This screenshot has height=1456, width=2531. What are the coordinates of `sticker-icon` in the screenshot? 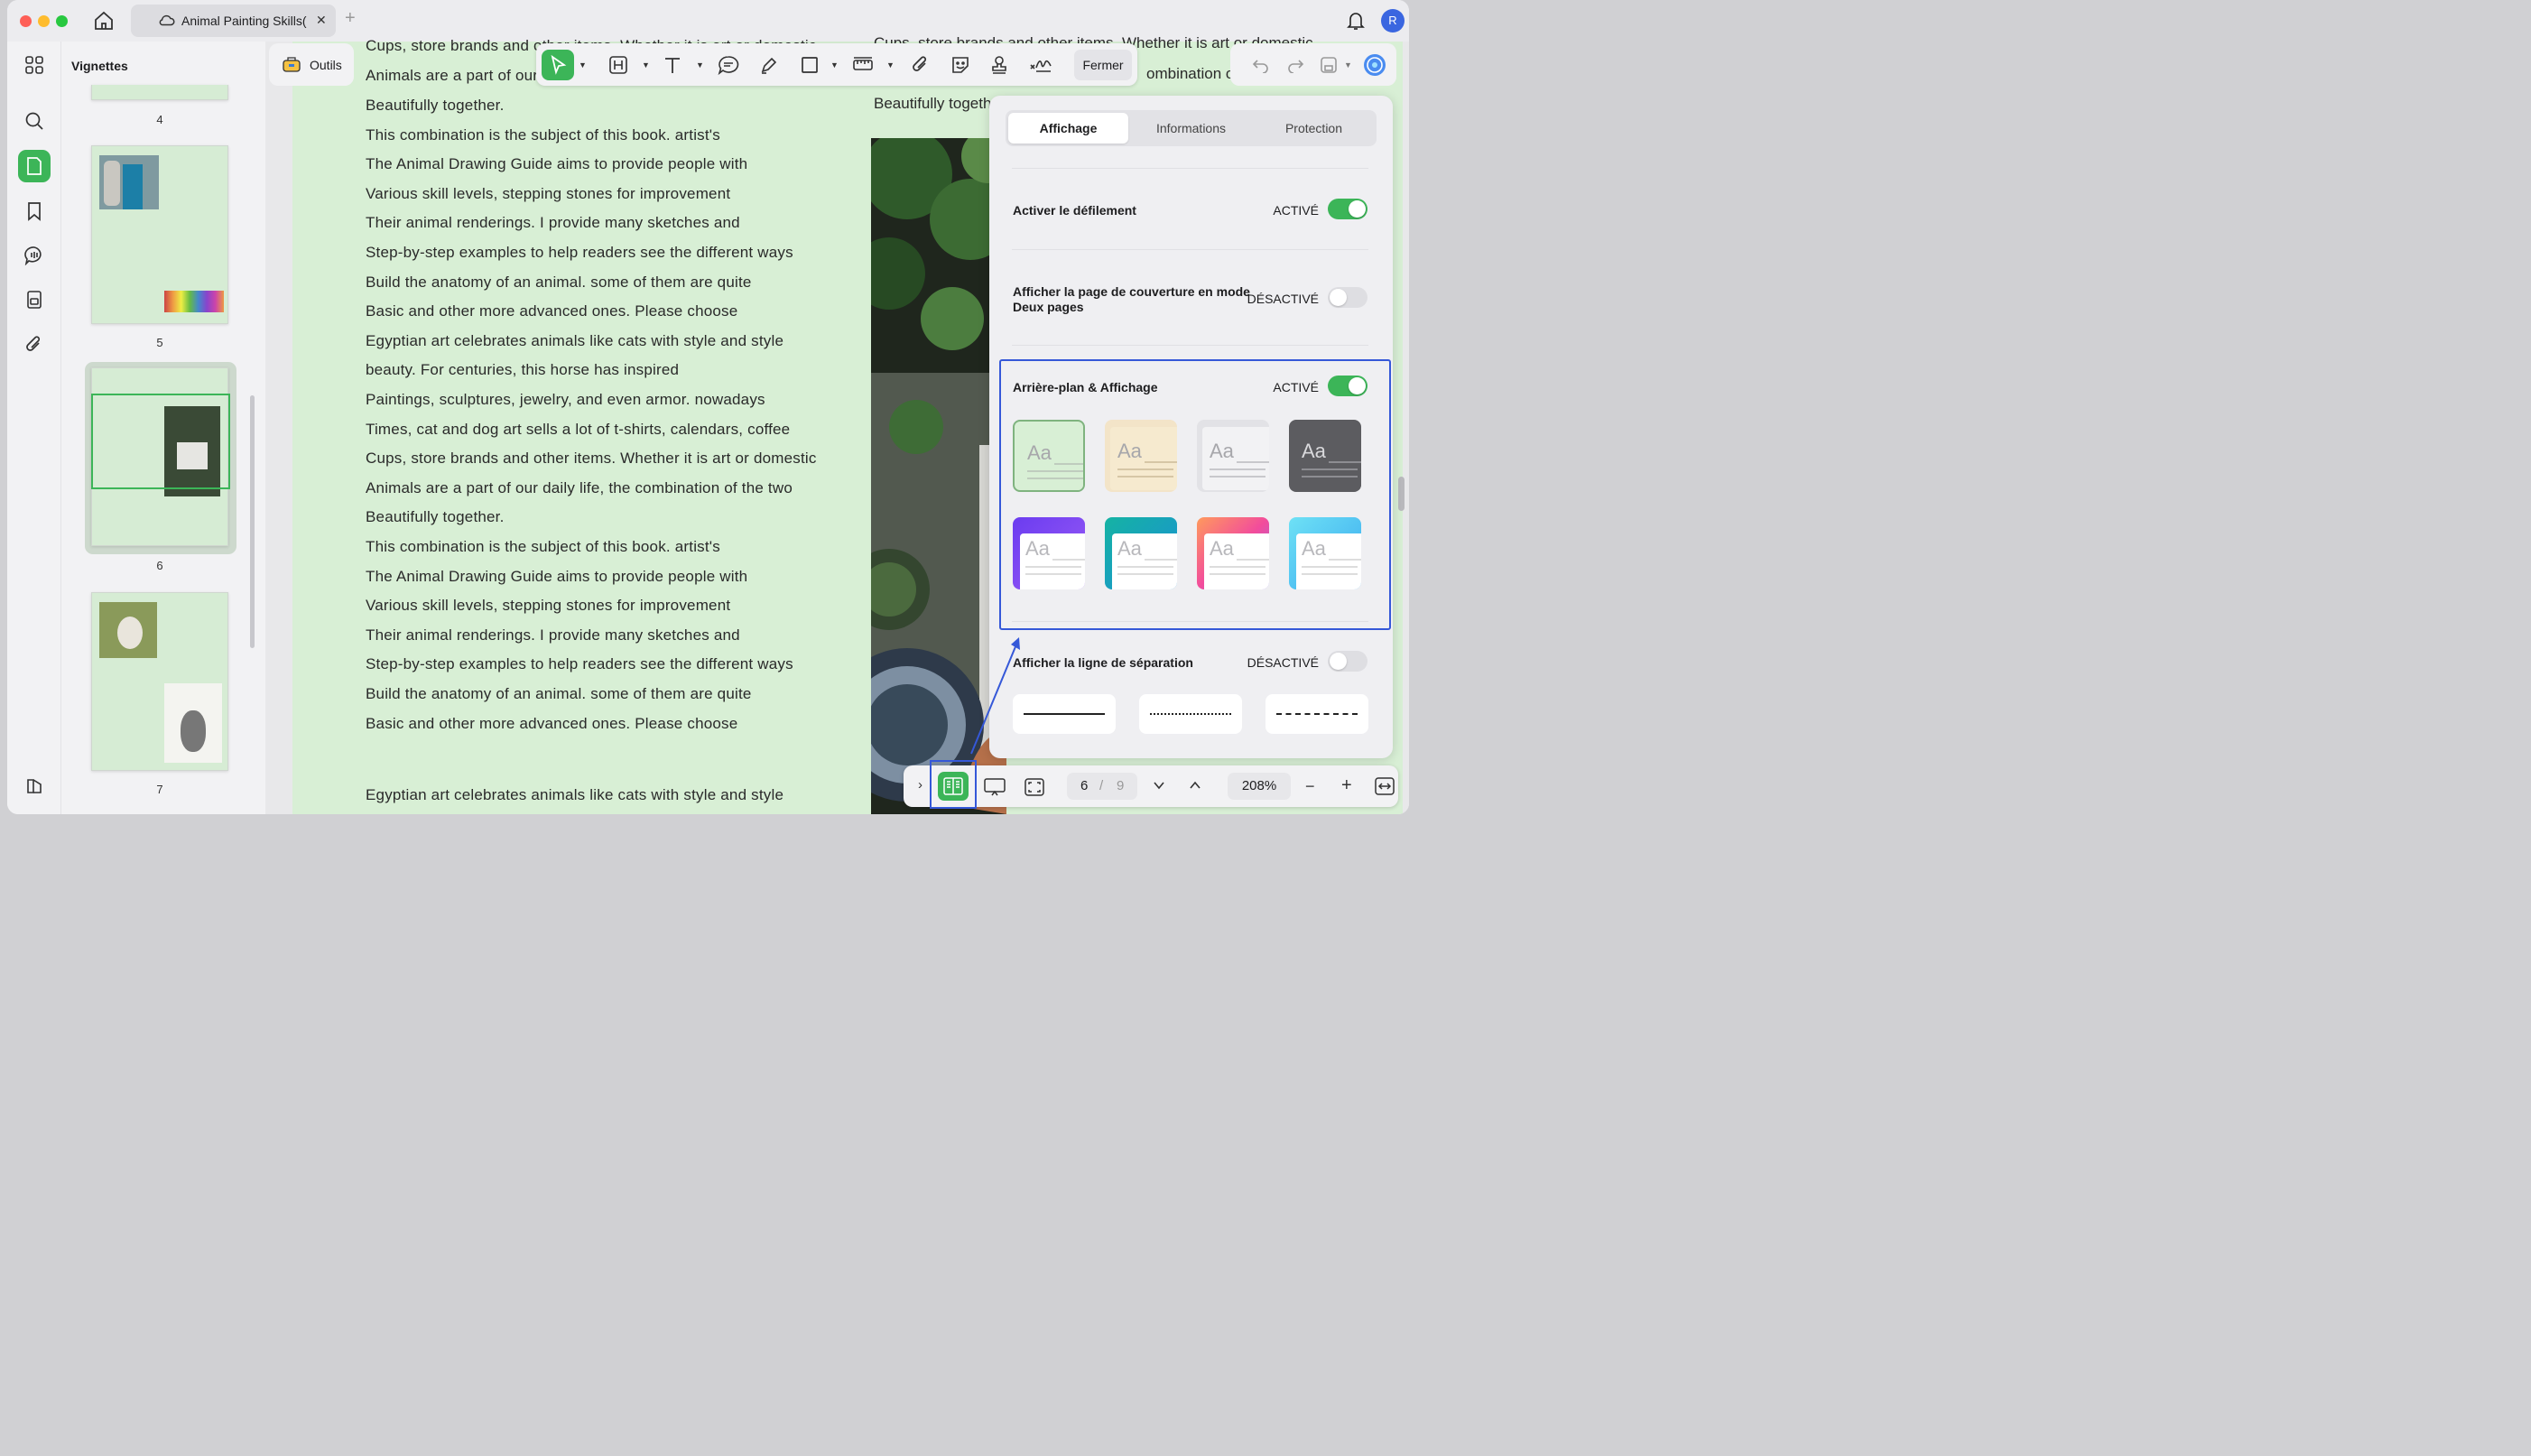 It's located at (960, 65).